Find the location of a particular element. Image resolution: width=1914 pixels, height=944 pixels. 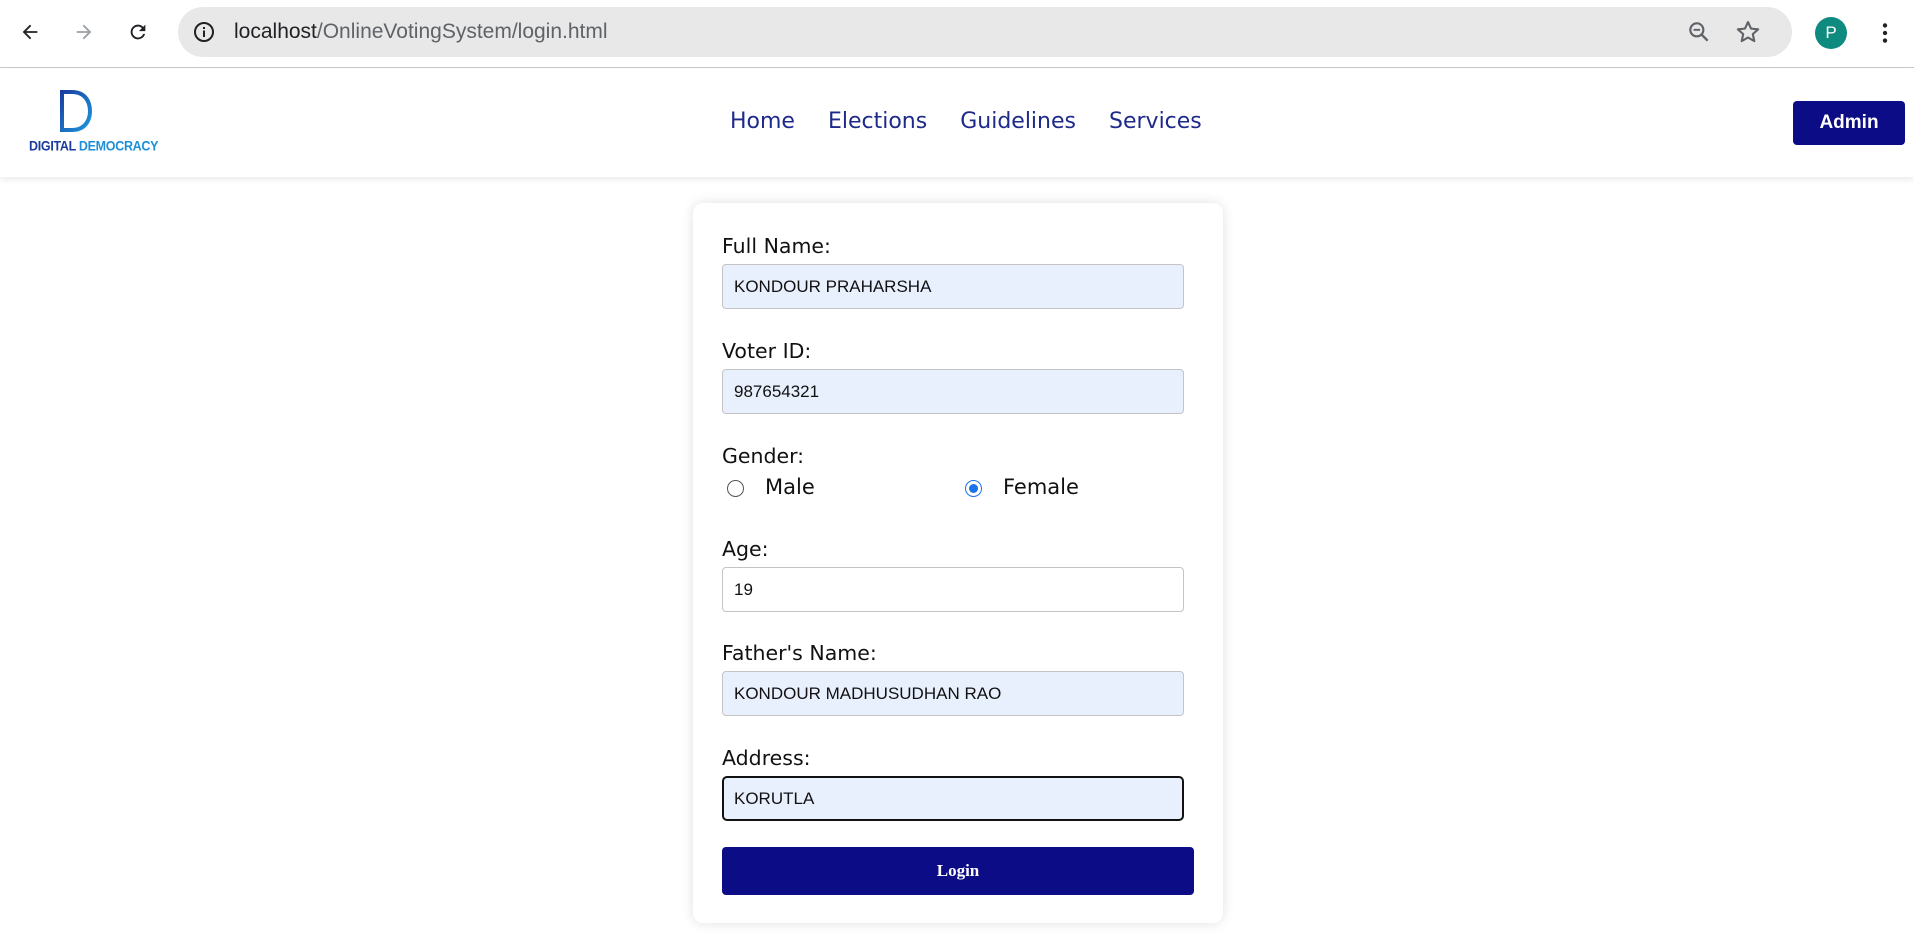

full-name-label: Full Name: is located at coordinates (776, 246).